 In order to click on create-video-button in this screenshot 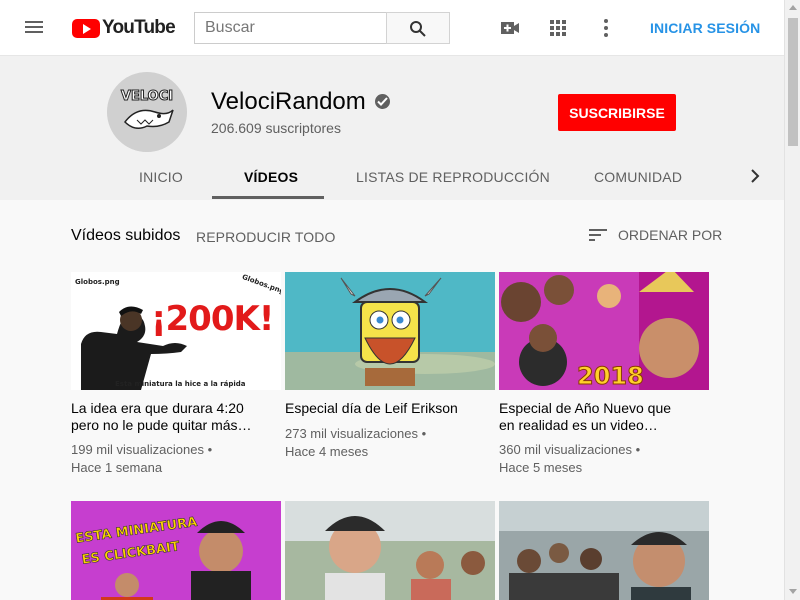, I will do `click(510, 28)`.